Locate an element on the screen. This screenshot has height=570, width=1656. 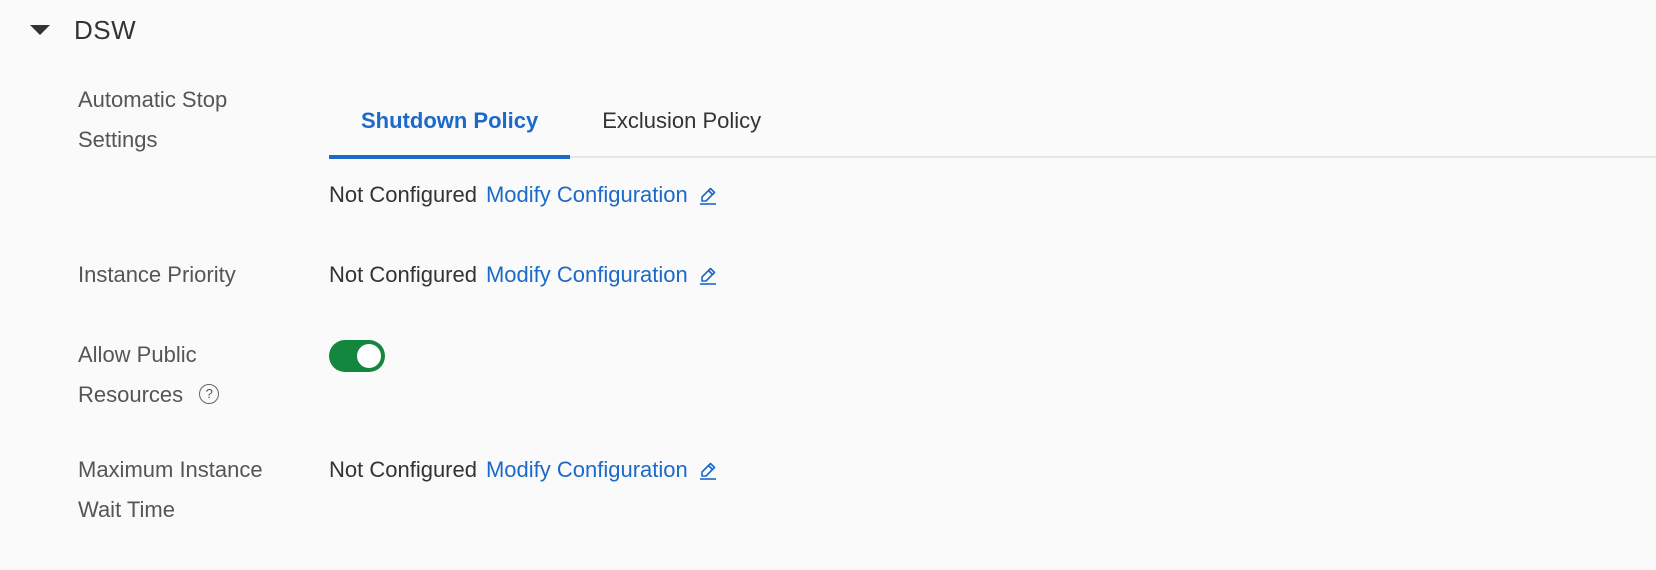
max-wait-time-label: Maximum Instance Wait Time is located at coordinates (193, 490).